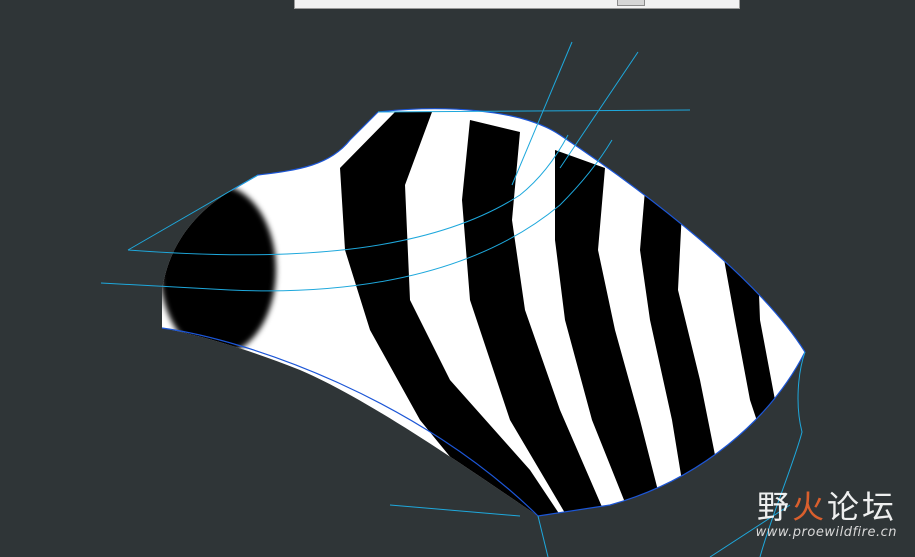 The image size is (915, 557). I want to click on zebra-stripe, so click(219, 270).